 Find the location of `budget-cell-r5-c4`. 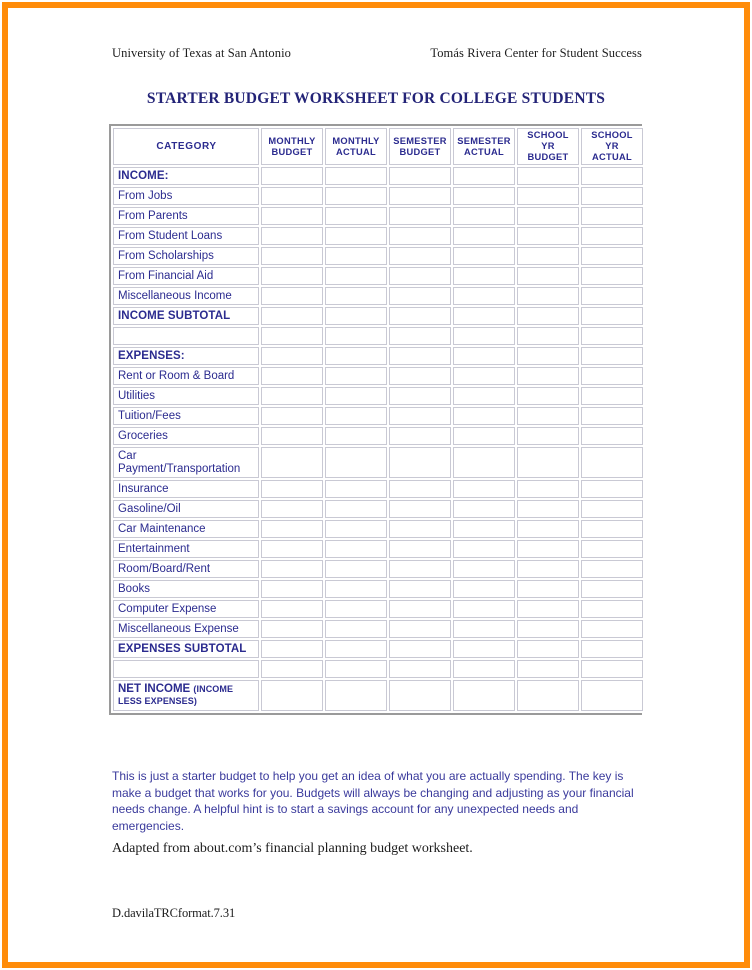

budget-cell-r5-c4 is located at coordinates (548, 276).